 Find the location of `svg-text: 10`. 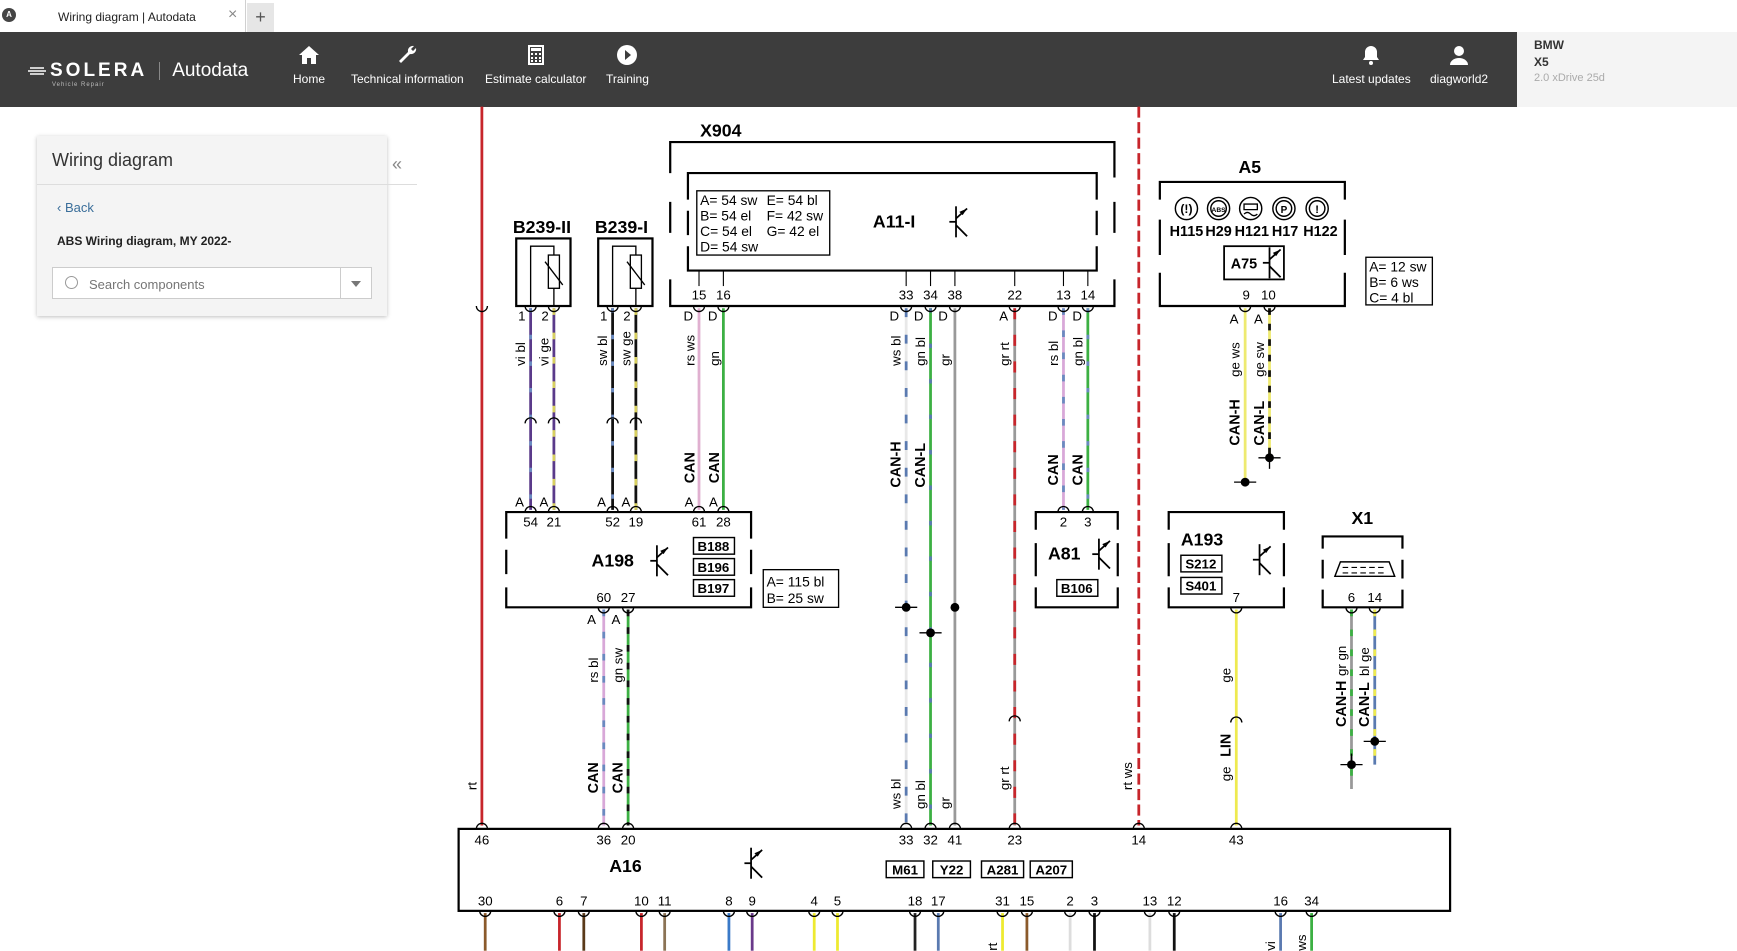

svg-text: 10 is located at coordinates (1268, 294).